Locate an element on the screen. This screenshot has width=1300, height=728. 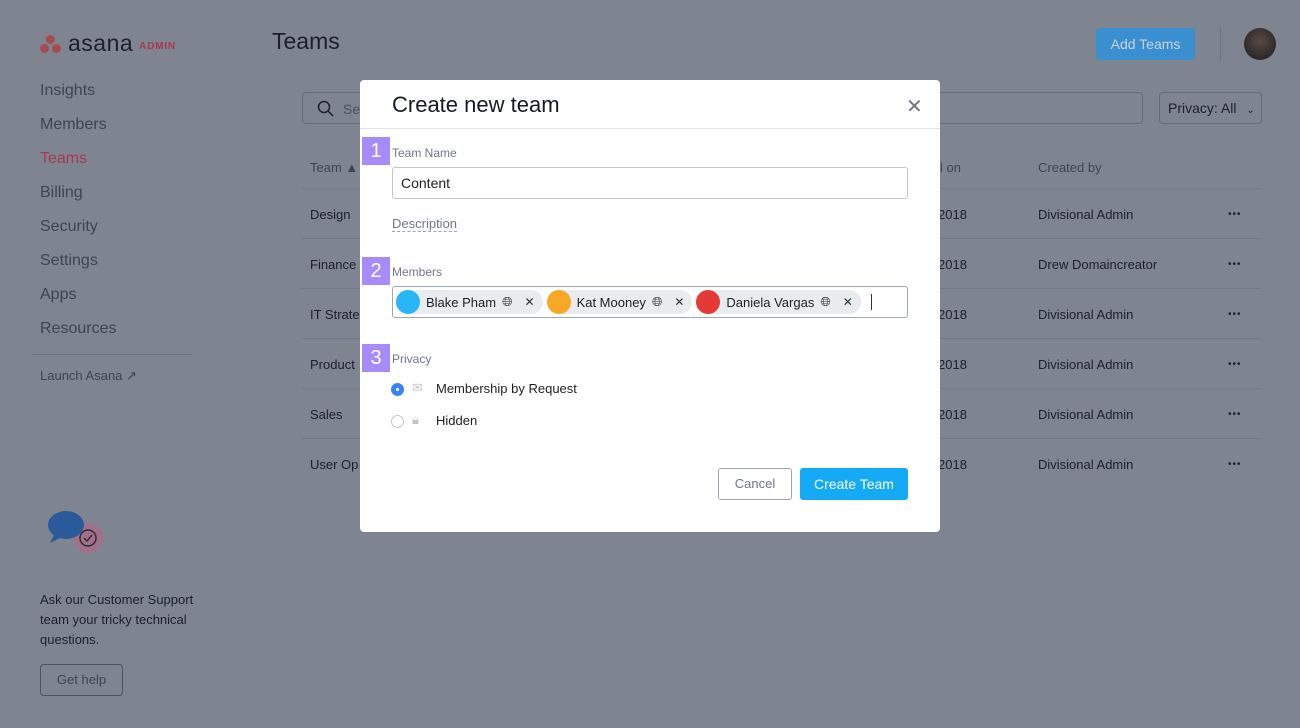
team-name: User Op is located at coordinates (334, 464).